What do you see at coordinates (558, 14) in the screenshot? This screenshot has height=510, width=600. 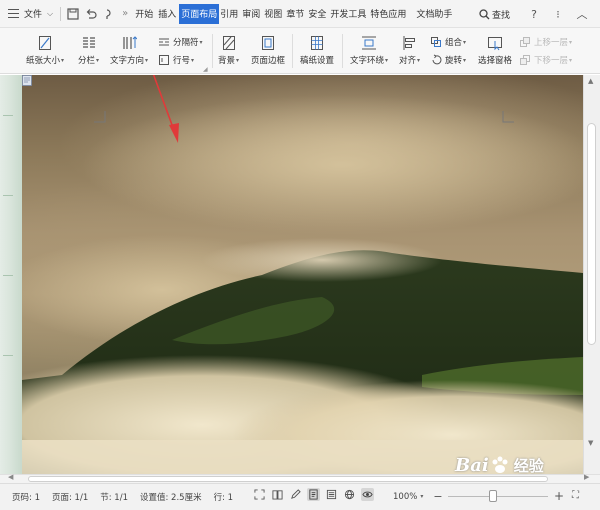 I see `more-options-icon: ⁝` at bounding box center [558, 14].